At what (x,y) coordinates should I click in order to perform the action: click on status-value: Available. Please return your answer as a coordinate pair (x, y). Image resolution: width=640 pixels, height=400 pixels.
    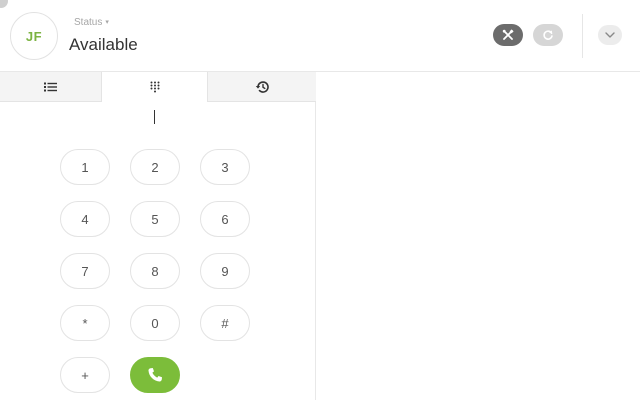
    Looking at the image, I should click on (103, 45).